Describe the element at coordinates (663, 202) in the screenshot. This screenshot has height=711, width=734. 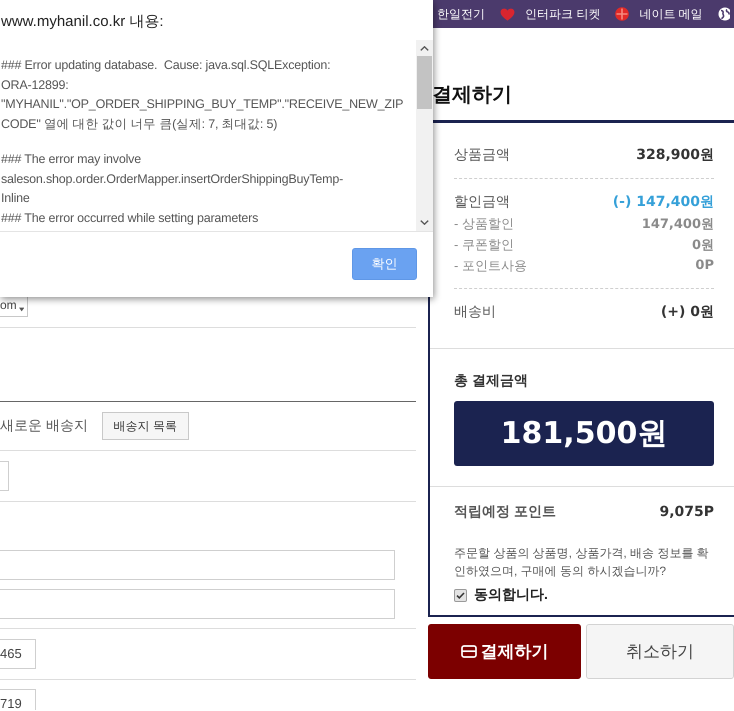
I see `summary-amount: (-) 147,400원` at that location.